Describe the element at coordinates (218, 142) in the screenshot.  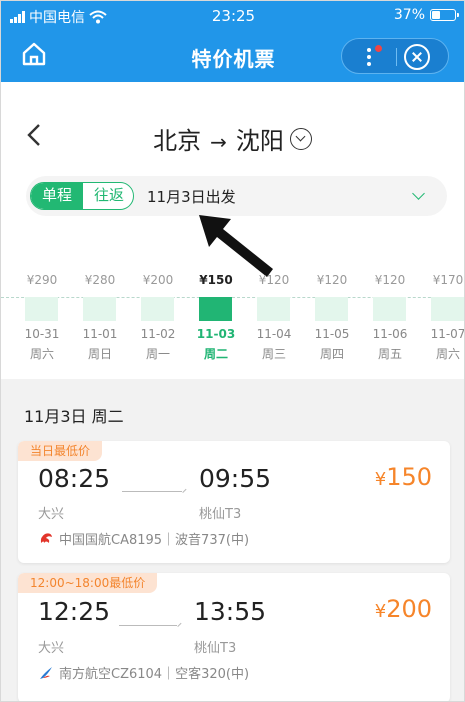
I see `route-arrow: →` at that location.